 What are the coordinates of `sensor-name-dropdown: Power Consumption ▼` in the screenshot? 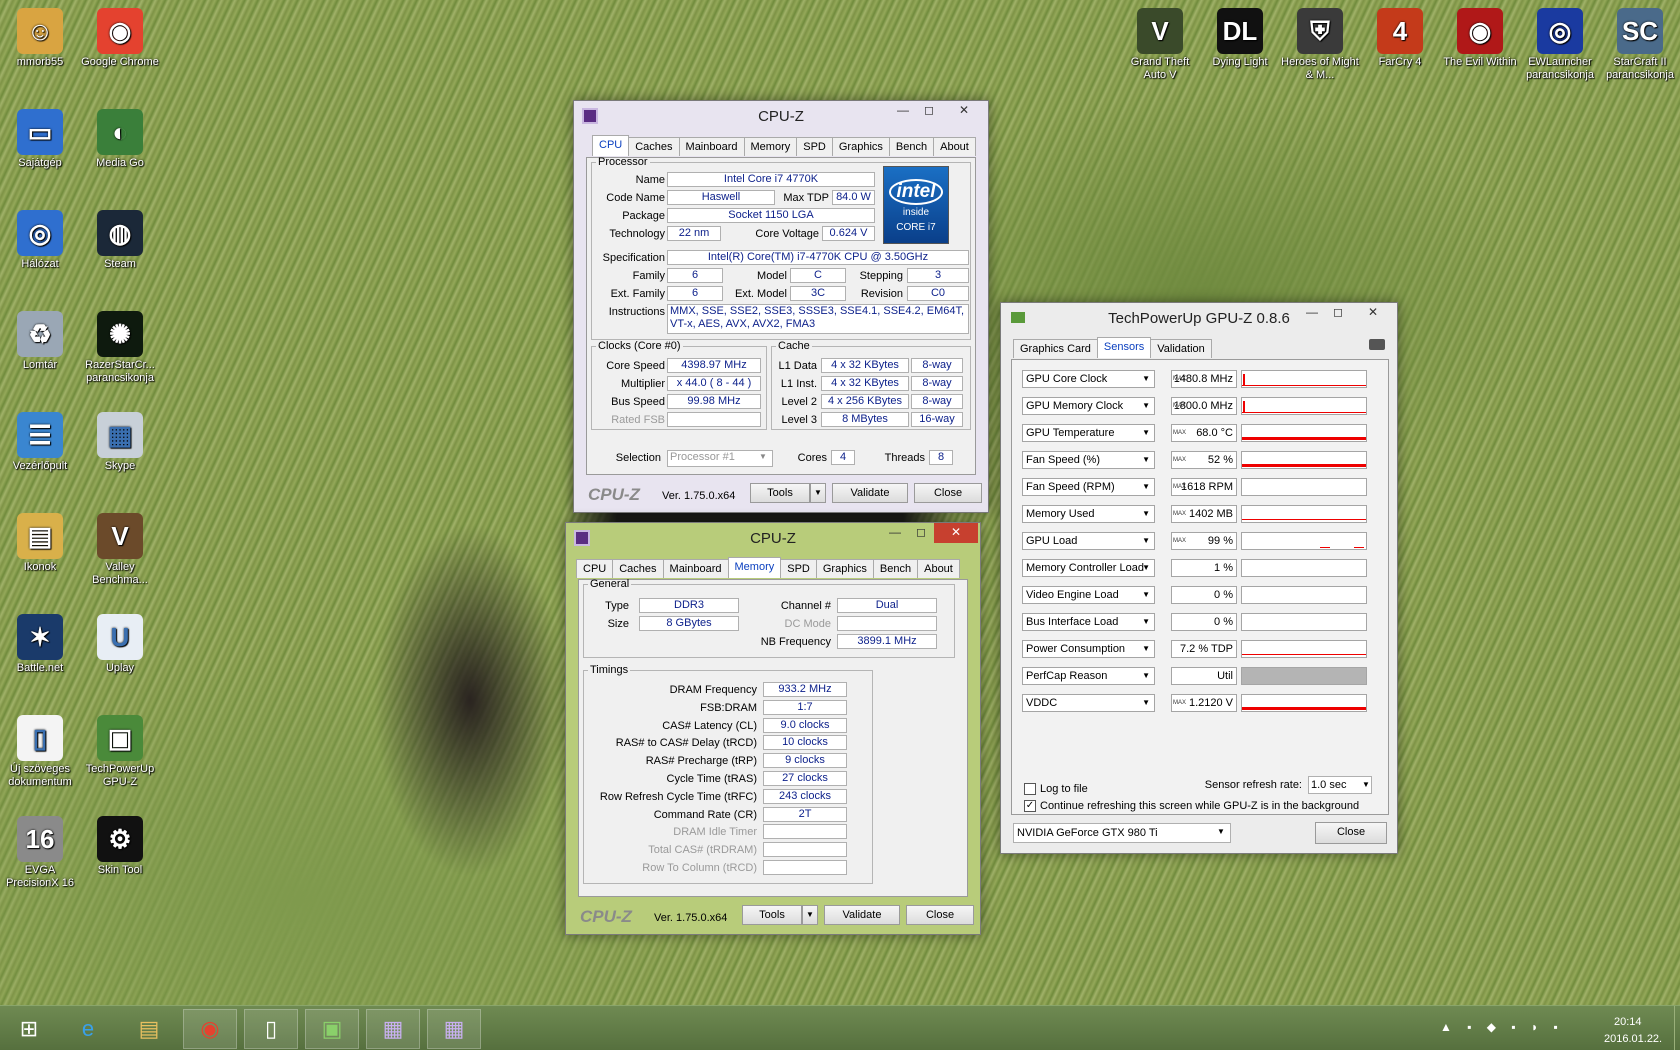 It's located at (1088, 649).